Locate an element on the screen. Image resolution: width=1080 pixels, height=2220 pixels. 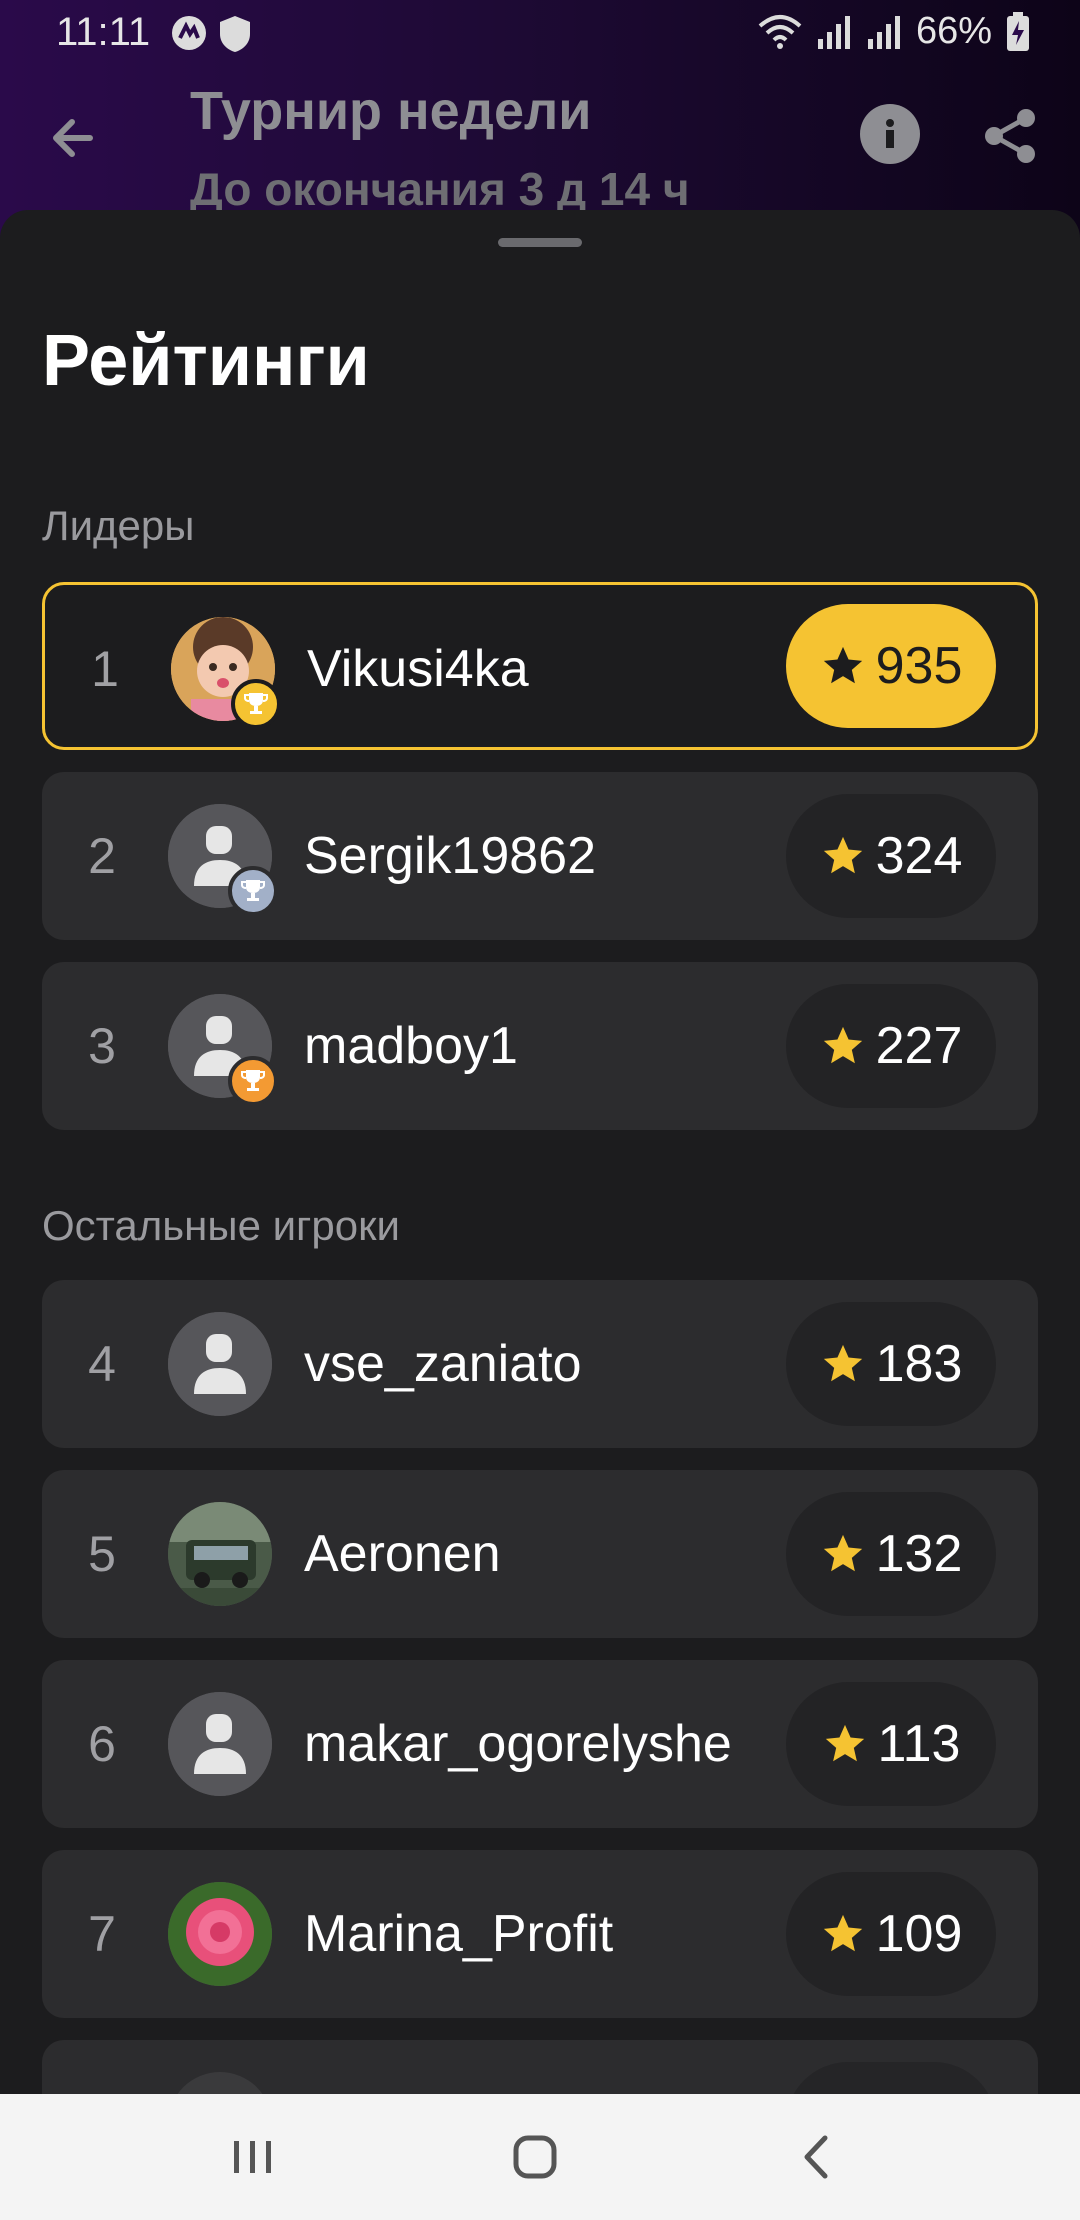
chevron-left-icon is located at coordinates (816, 2157).